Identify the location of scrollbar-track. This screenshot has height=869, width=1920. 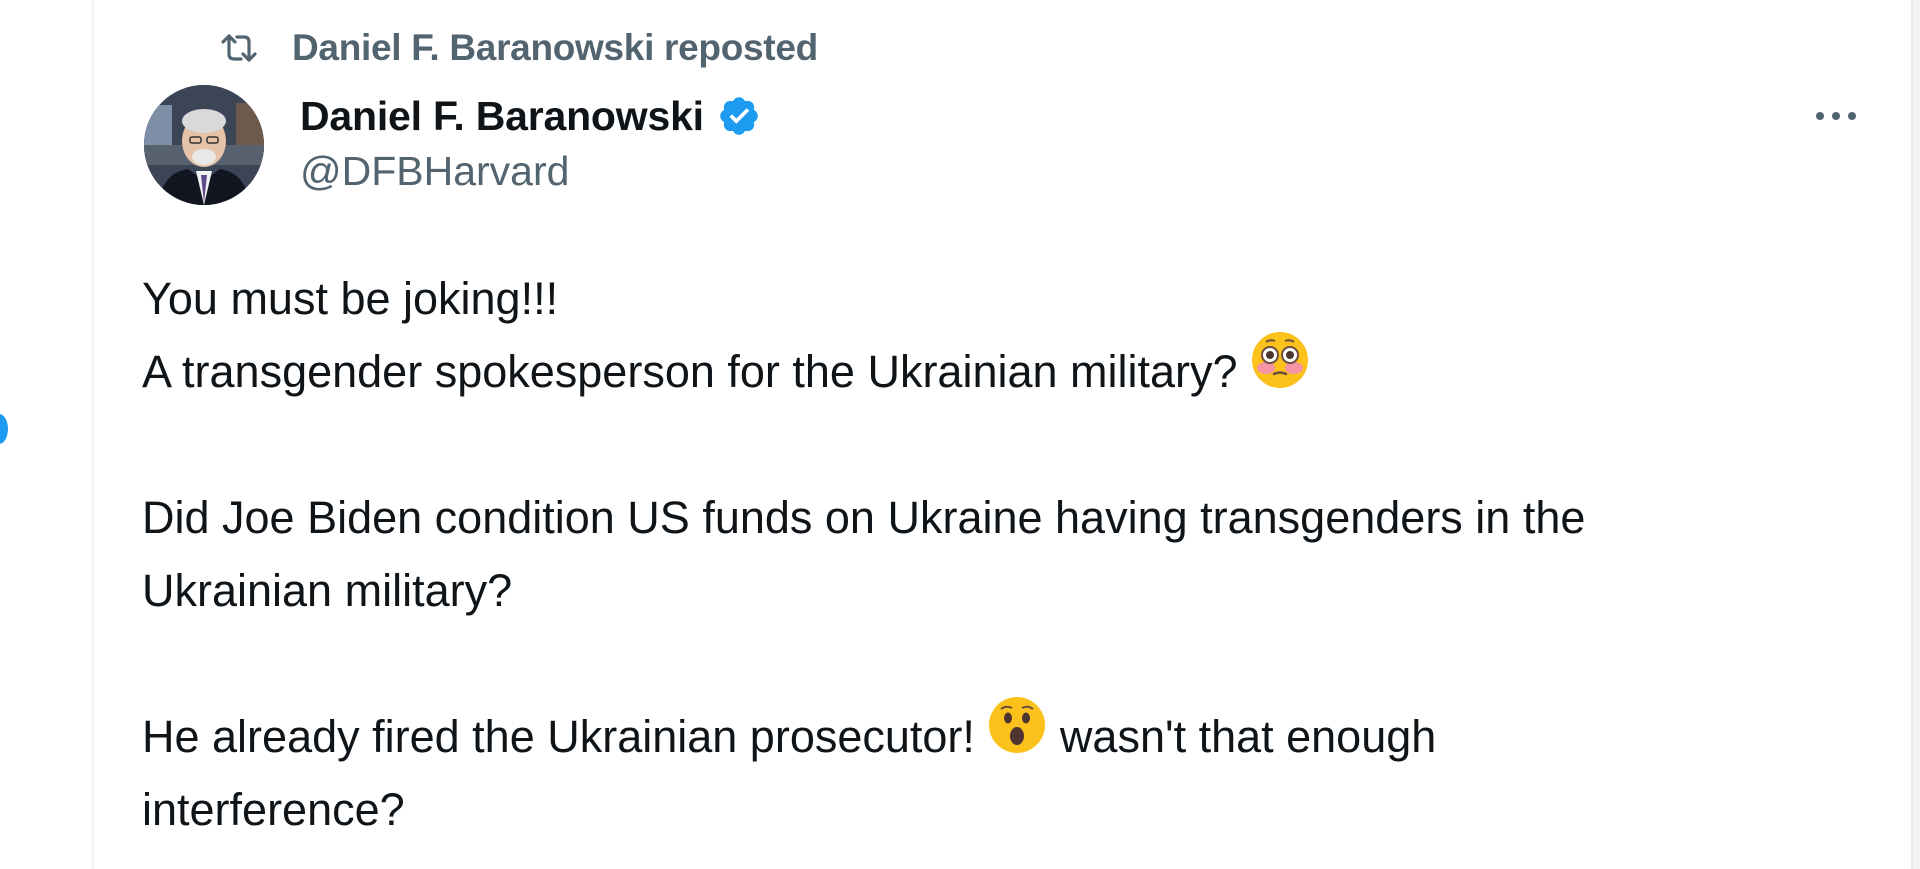
(1915, 434).